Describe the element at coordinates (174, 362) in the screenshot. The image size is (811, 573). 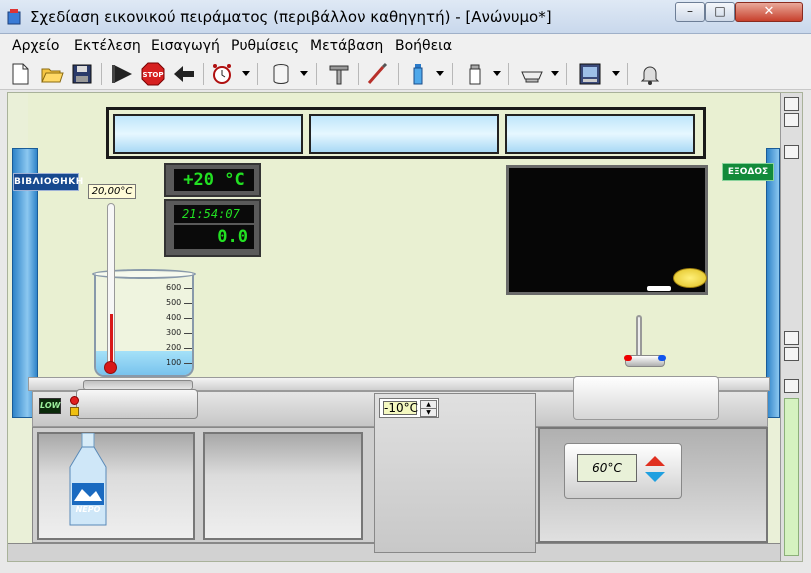
I see `beaker-tick: 100` at that location.